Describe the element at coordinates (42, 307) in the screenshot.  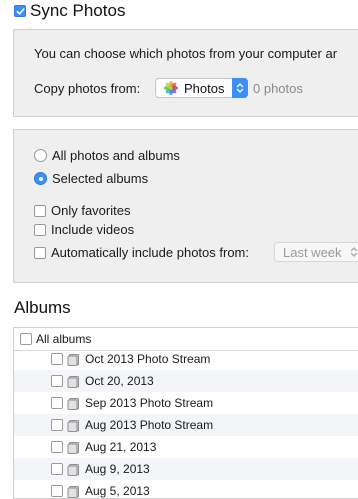
I see `albums-title: Albums` at that location.